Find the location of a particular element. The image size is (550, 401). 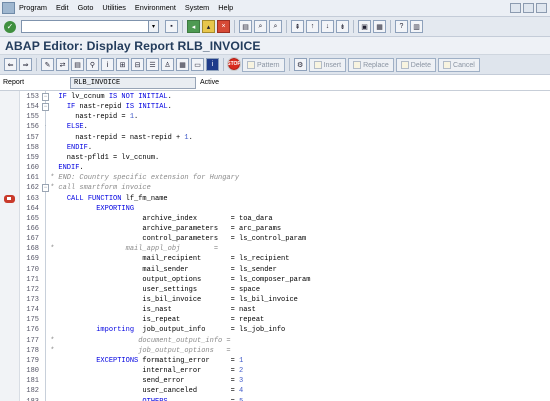

code-line: 171 output_options = ls_composer_param is located at coordinates (275, 280).